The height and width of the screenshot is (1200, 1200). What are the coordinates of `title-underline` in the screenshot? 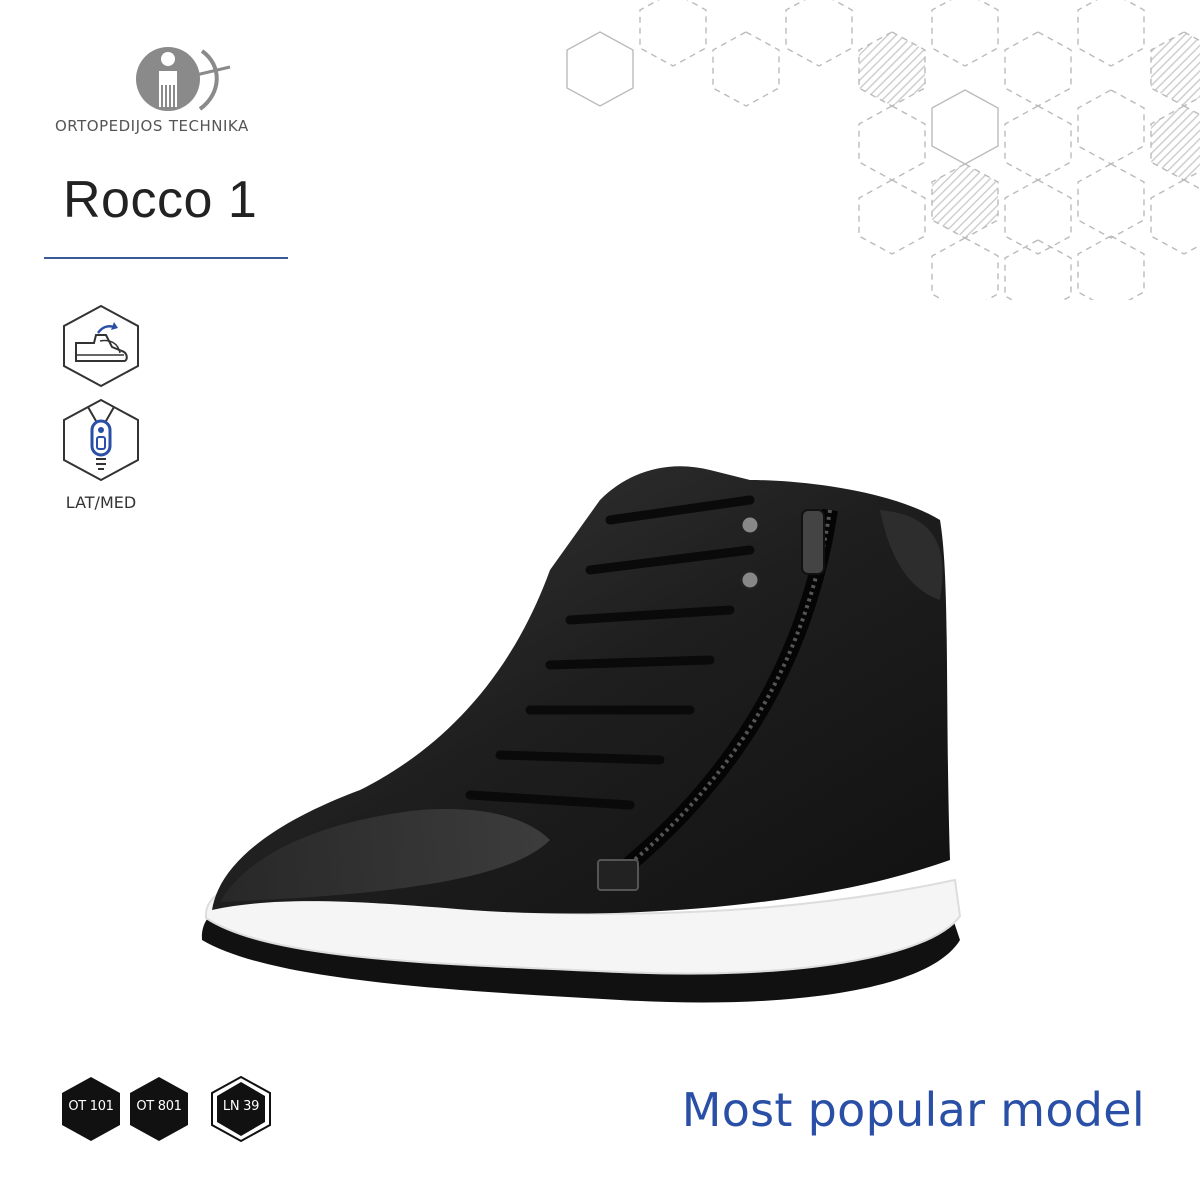 It's located at (166, 258).